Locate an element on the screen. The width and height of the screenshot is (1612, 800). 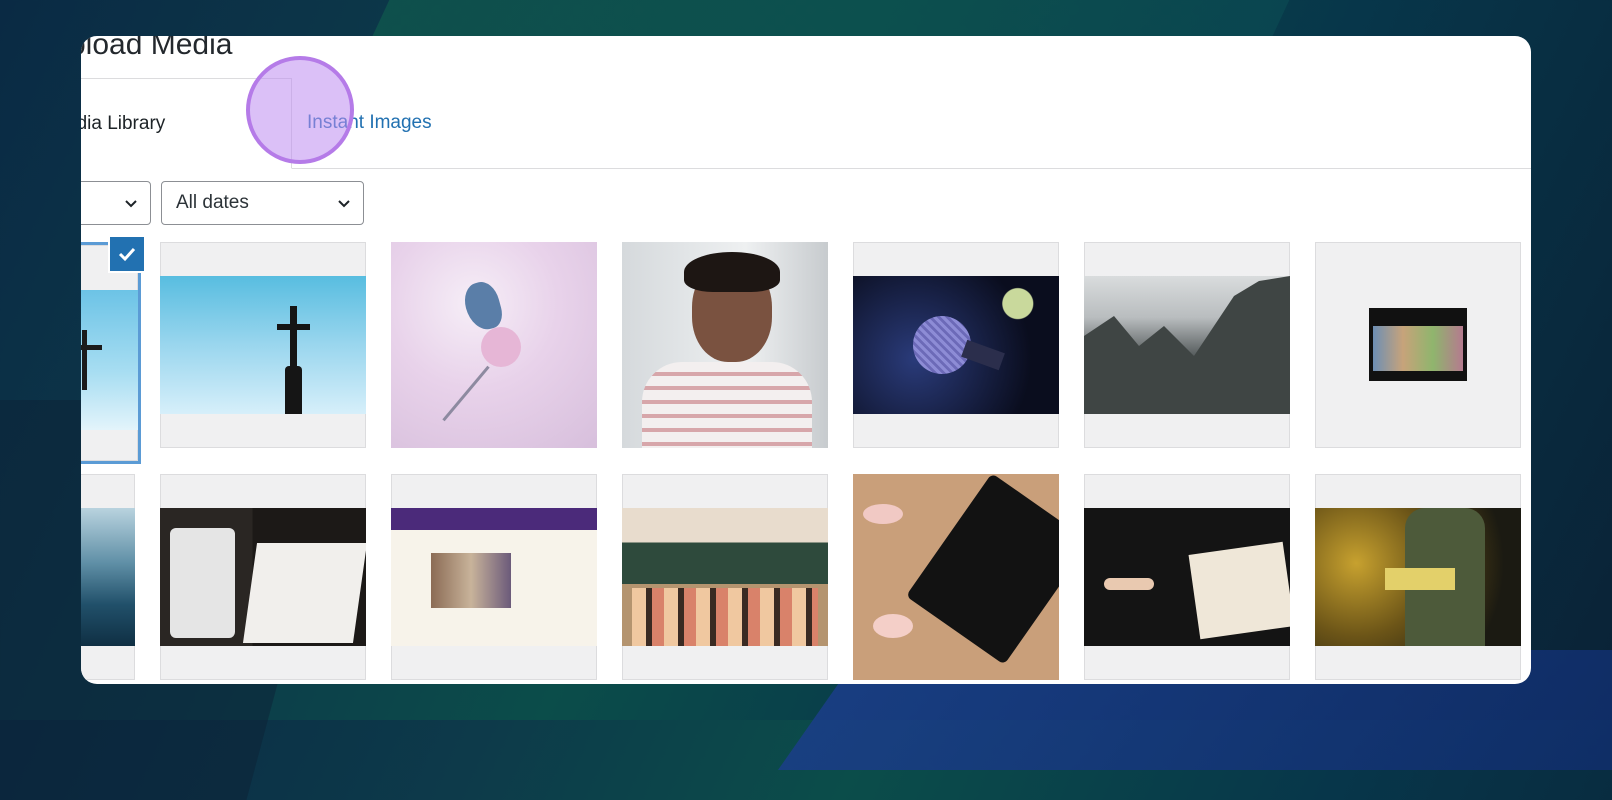
butterfly-image is located at coordinates (494, 345).